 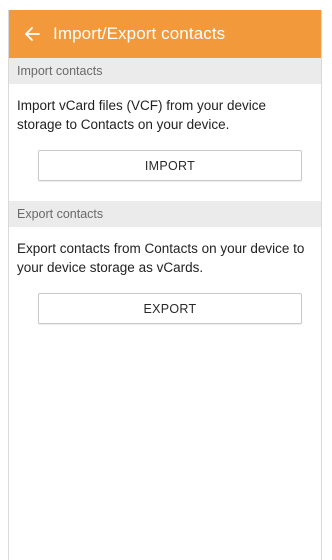 What do you see at coordinates (139, 33) in the screenshot?
I see `page-title: Import/Export contacts` at bounding box center [139, 33].